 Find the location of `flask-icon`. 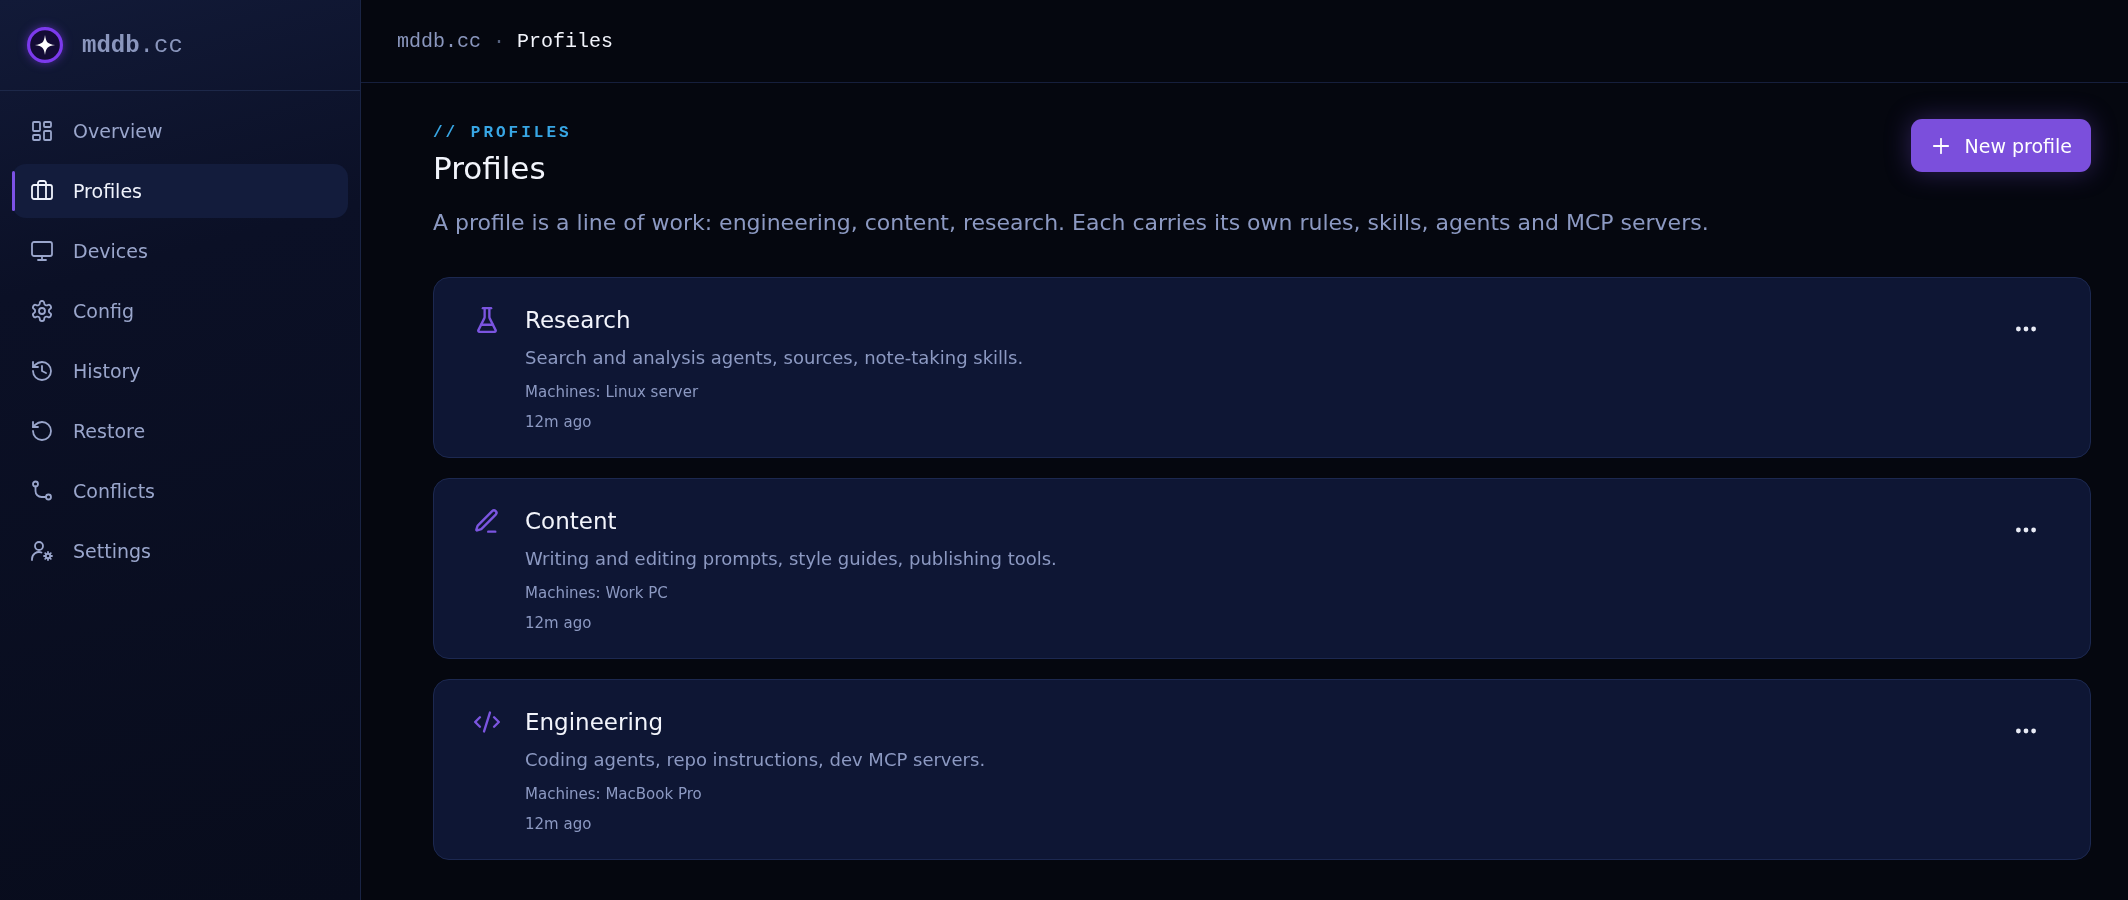

flask-icon is located at coordinates (487, 320).